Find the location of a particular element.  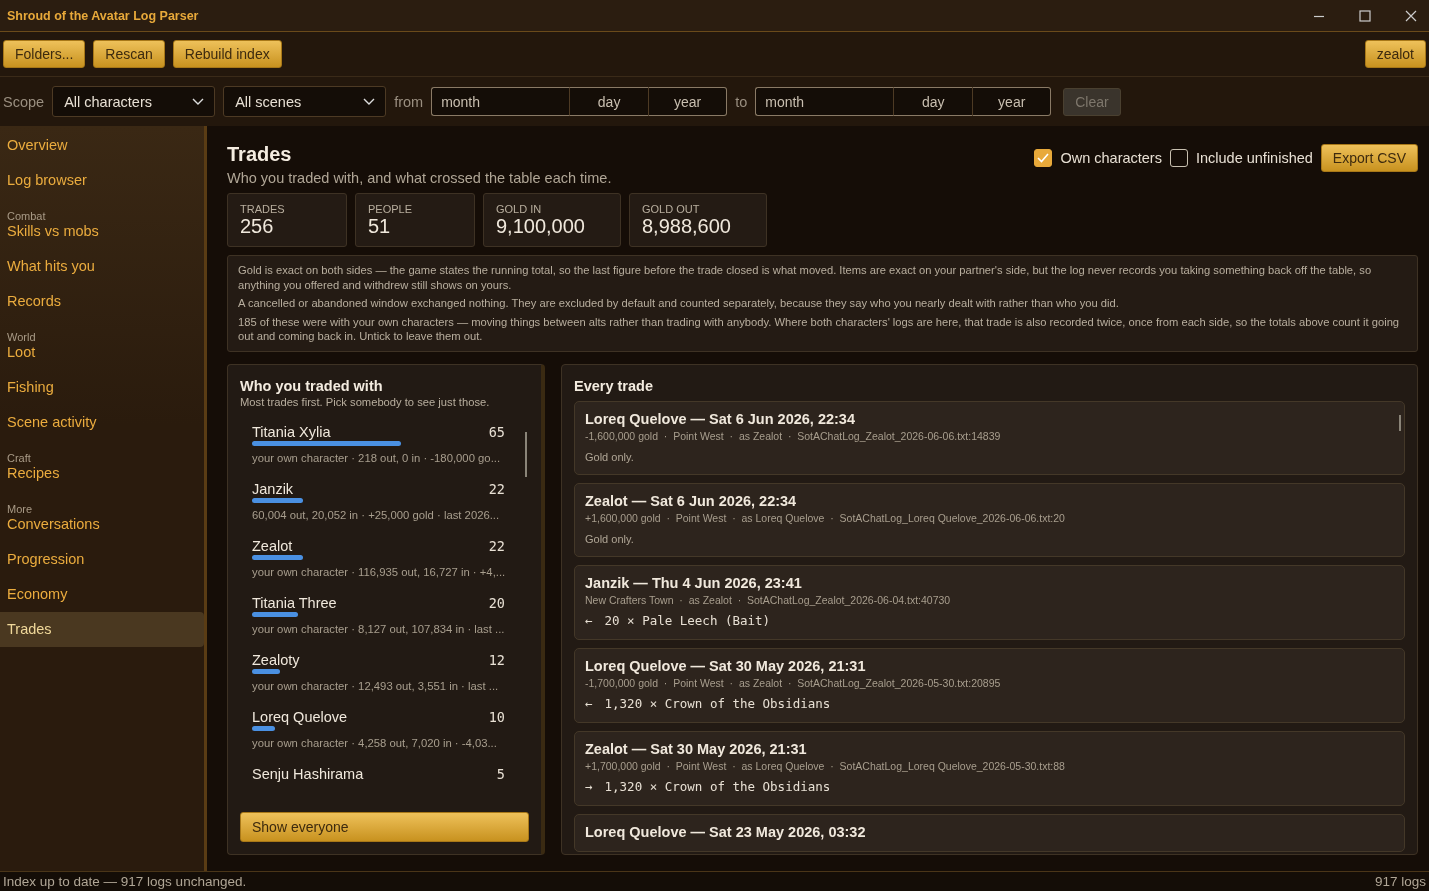

trade-heading: Loreq Quelove — Sat 30 May 2026, 21:31 is located at coordinates (726, 665).